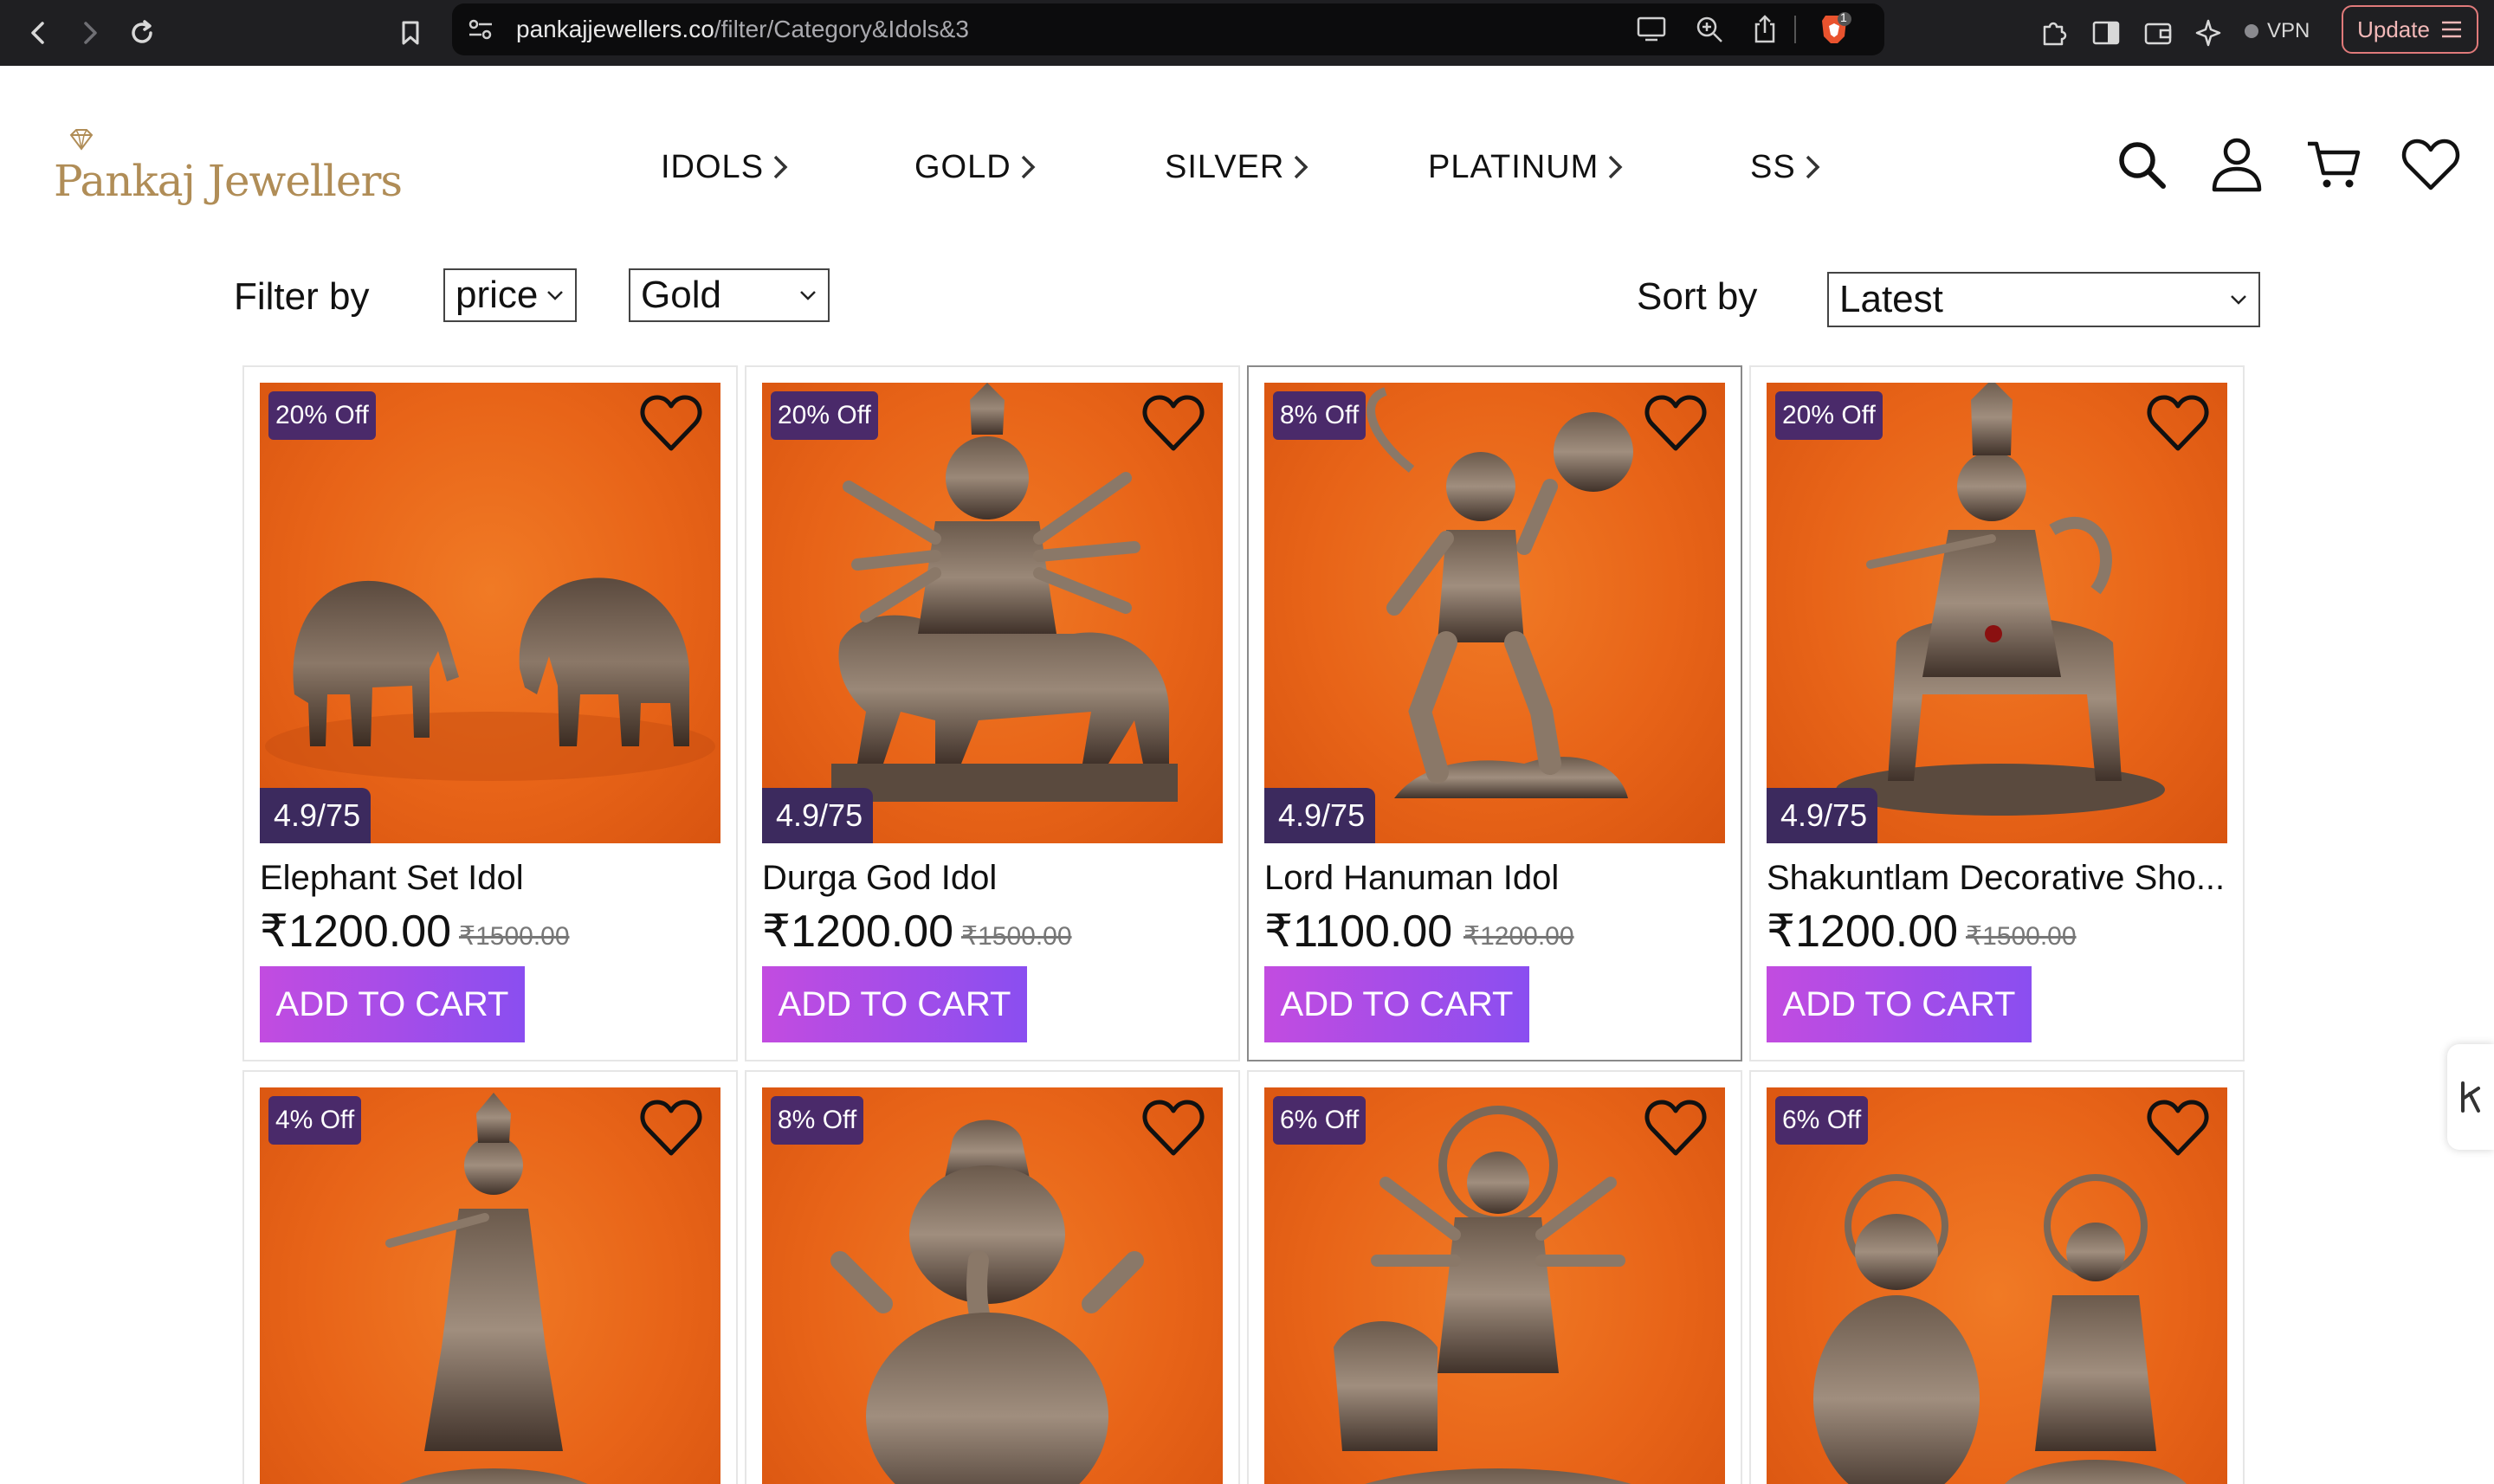  Describe the element at coordinates (1652, 29) in the screenshot. I see `cast-icon` at that location.